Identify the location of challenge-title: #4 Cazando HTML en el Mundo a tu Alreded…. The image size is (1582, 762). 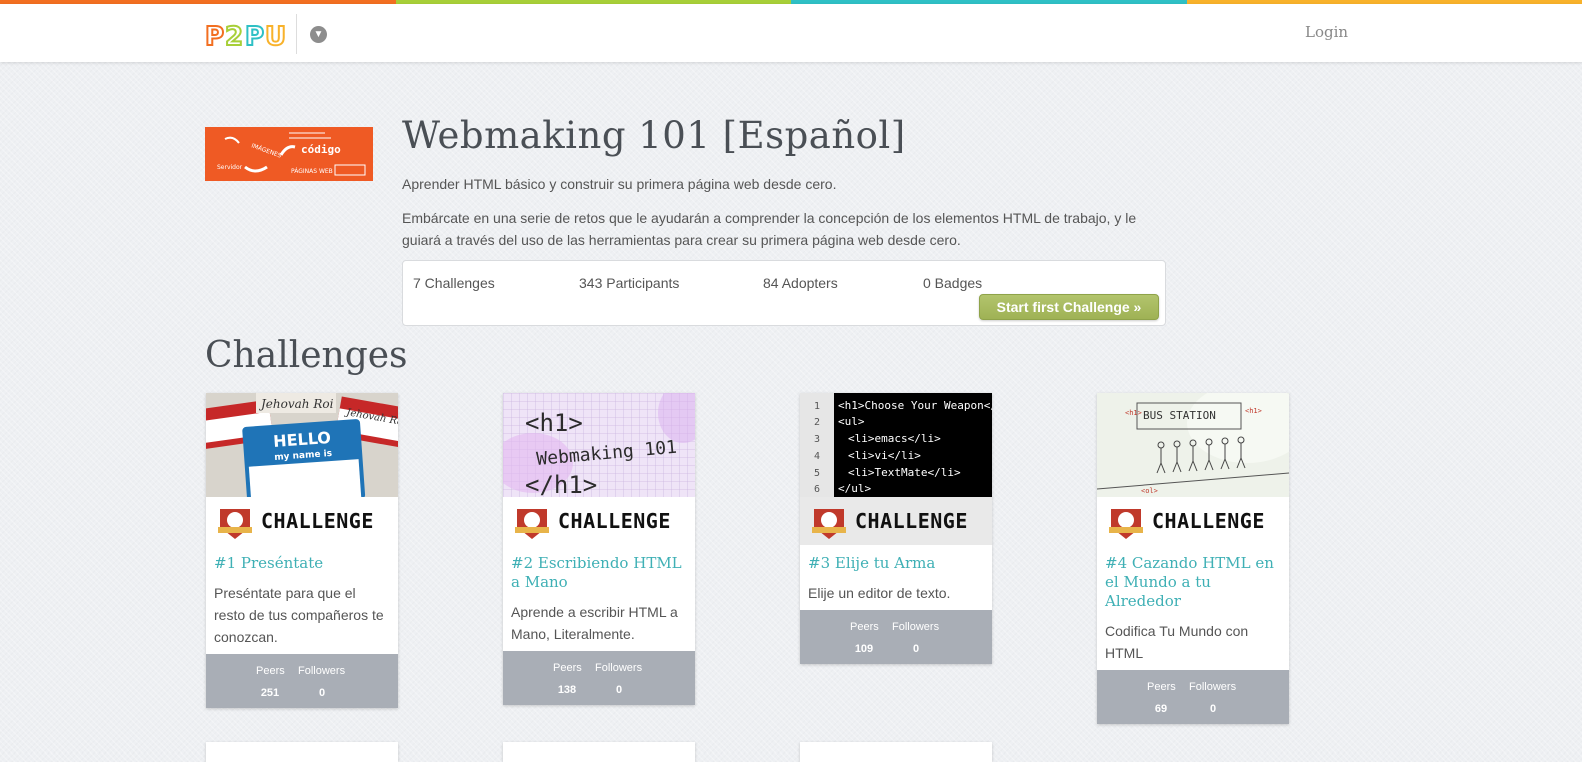
(1193, 578).